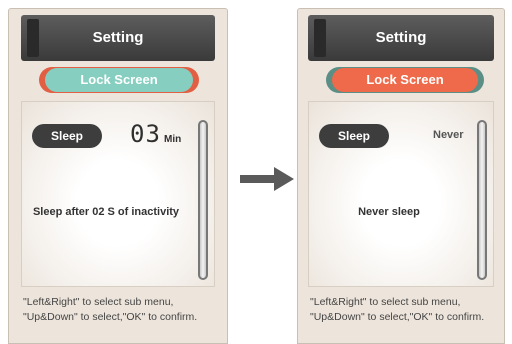  Describe the element at coordinates (448, 135) in the screenshot. I see `sleep-value: Never` at that location.